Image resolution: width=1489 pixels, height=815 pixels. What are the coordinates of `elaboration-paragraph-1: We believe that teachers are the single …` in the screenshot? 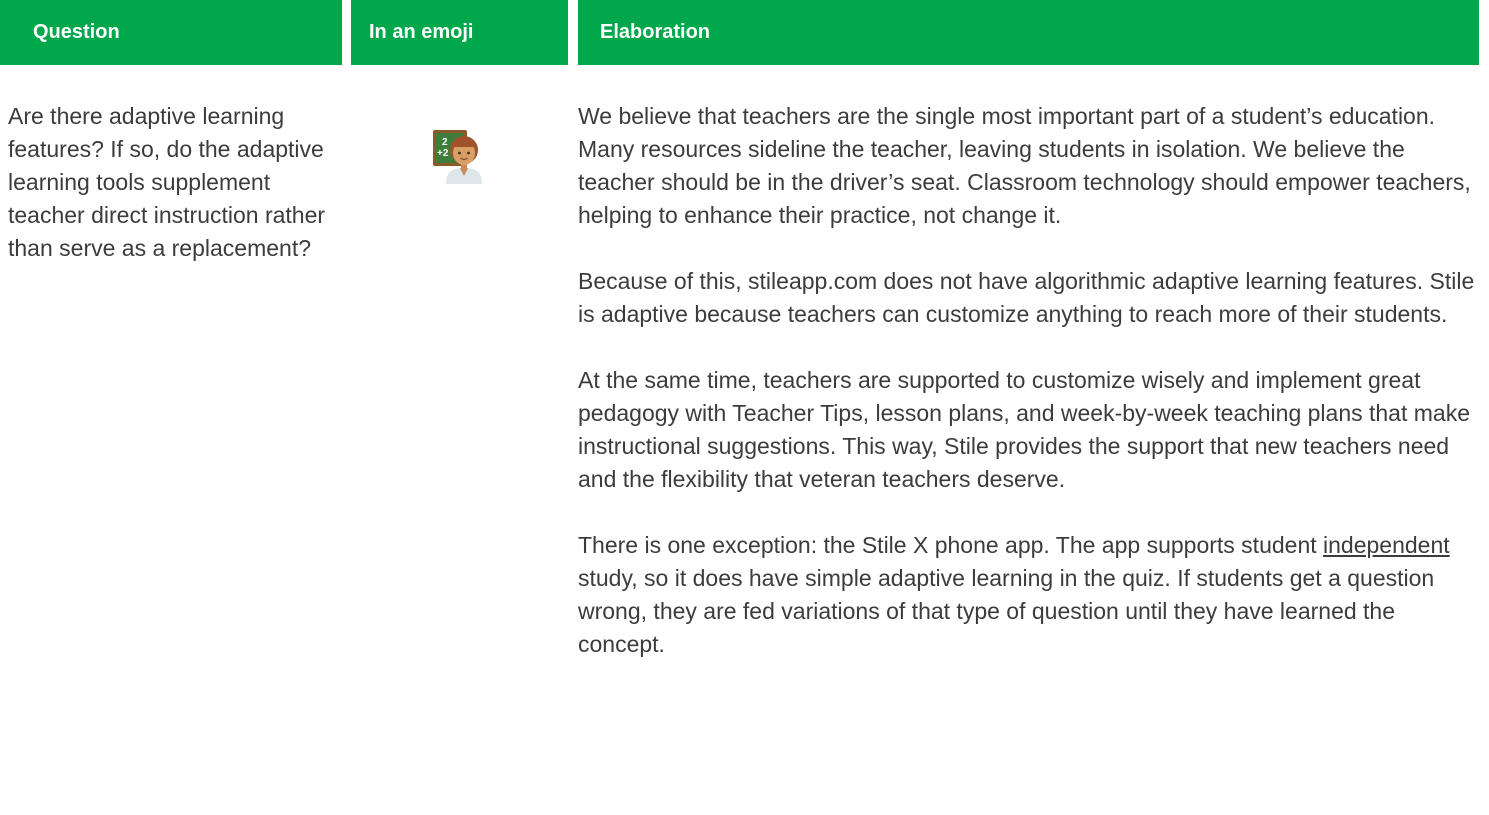 It's located at (1024, 165).